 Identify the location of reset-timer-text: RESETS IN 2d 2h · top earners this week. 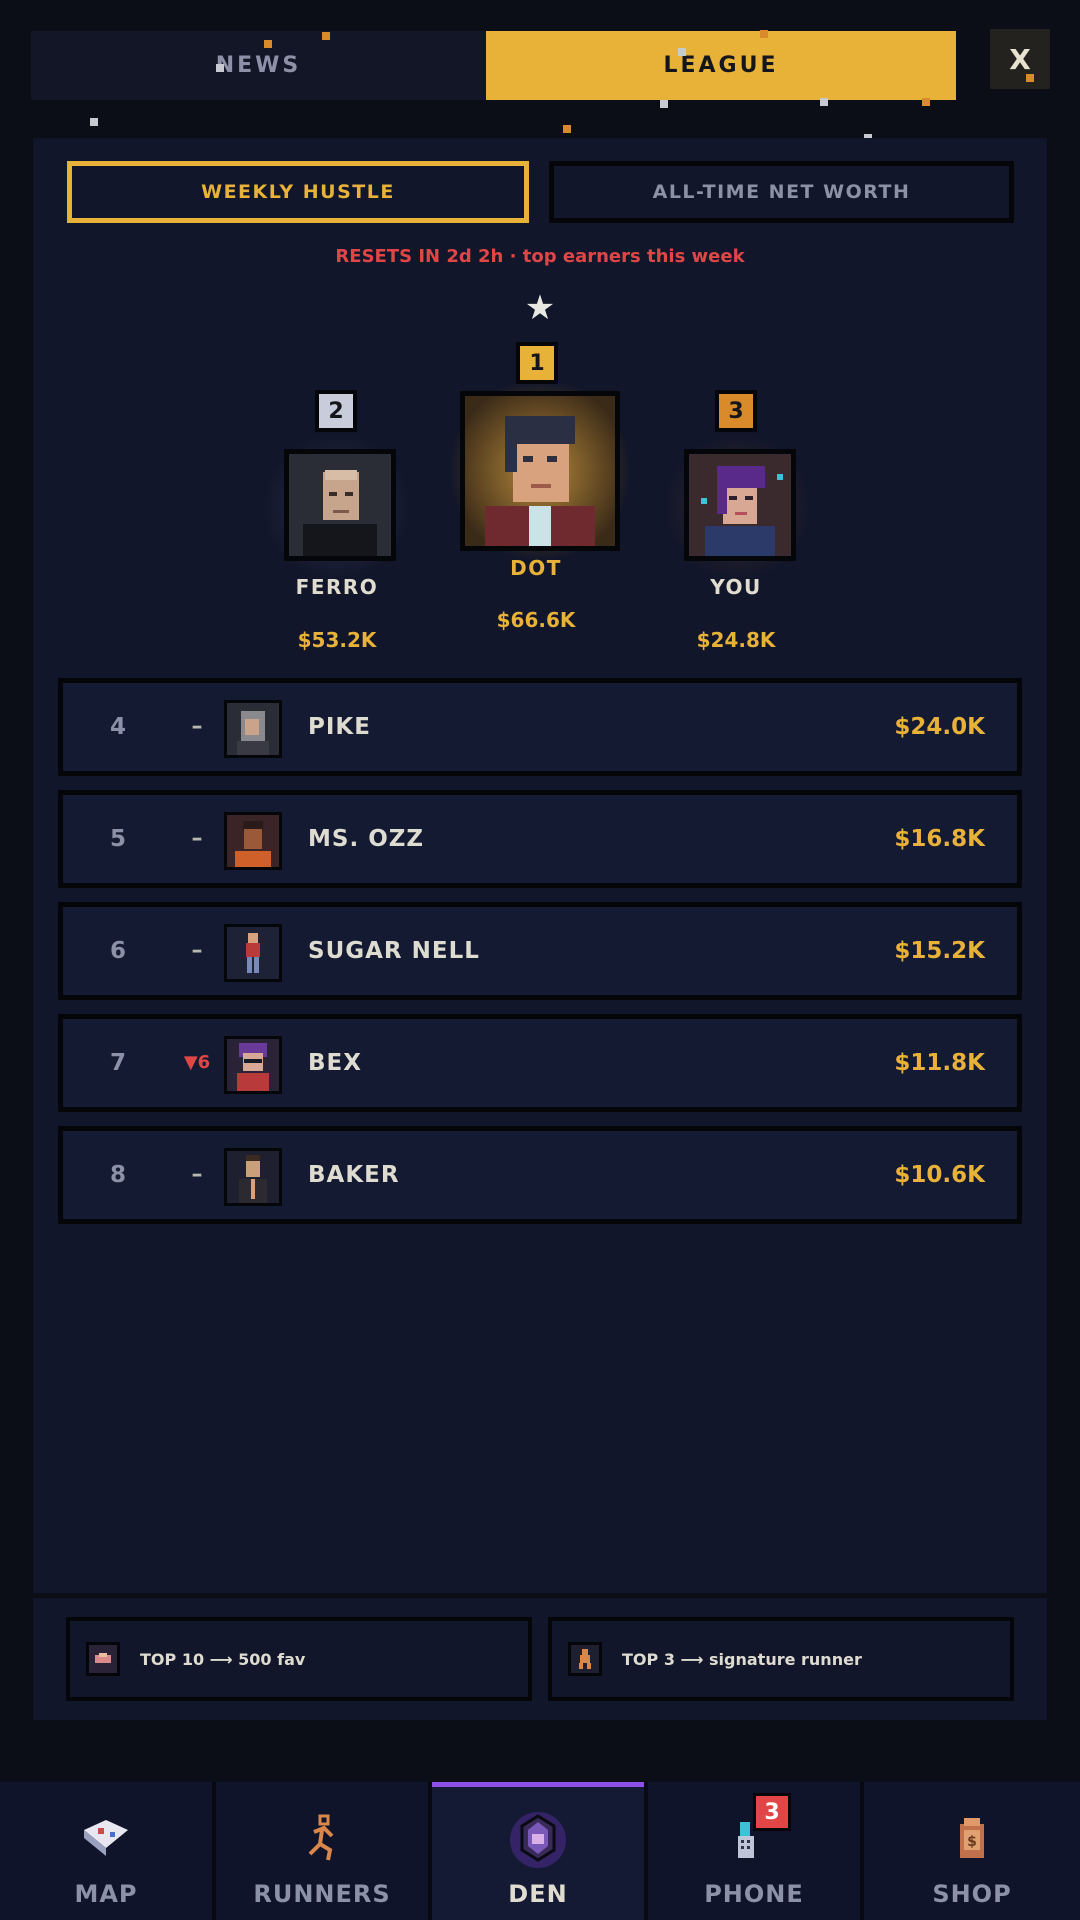
(540, 256).